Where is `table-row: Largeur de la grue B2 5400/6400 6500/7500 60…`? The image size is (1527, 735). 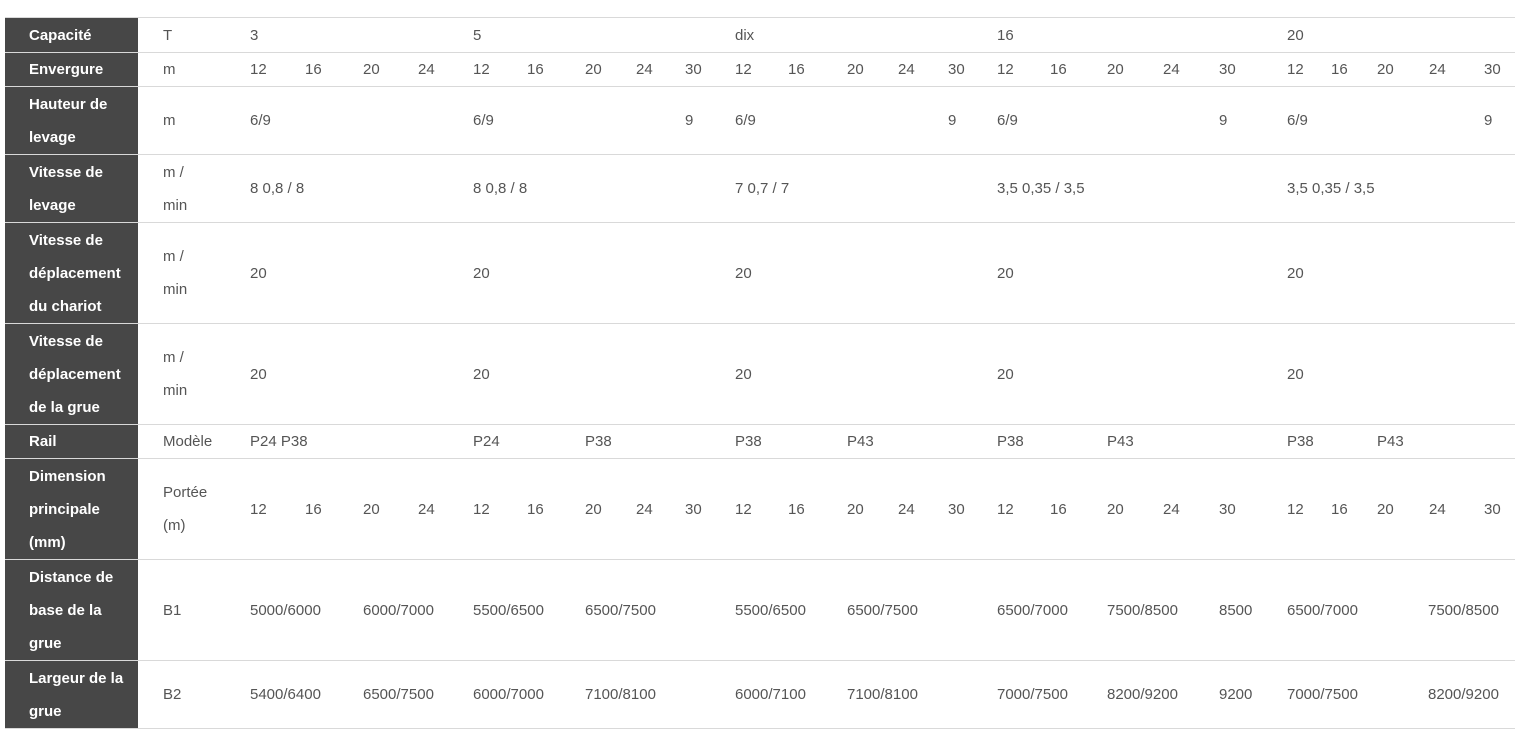
table-row: Largeur de la grue B2 5400/6400 6500/7500 60… is located at coordinates (760, 694).